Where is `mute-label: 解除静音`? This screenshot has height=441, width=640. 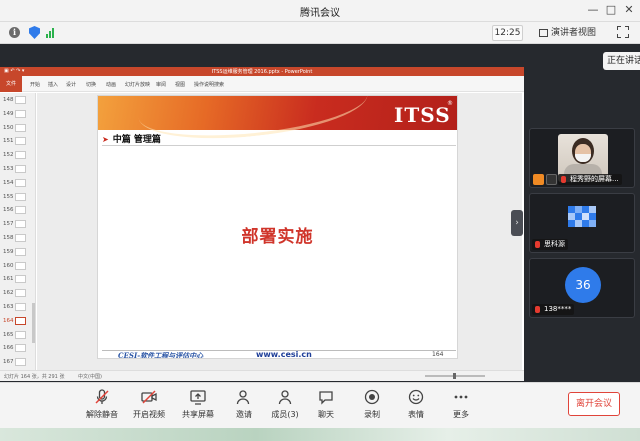 mute-label: 解除静音 is located at coordinates (102, 414).